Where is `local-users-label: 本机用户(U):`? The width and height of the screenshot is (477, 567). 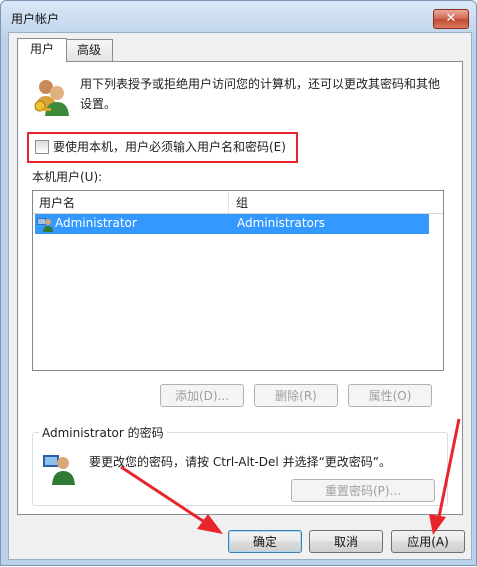 local-users-label: 本机用户(U): is located at coordinates (67, 177).